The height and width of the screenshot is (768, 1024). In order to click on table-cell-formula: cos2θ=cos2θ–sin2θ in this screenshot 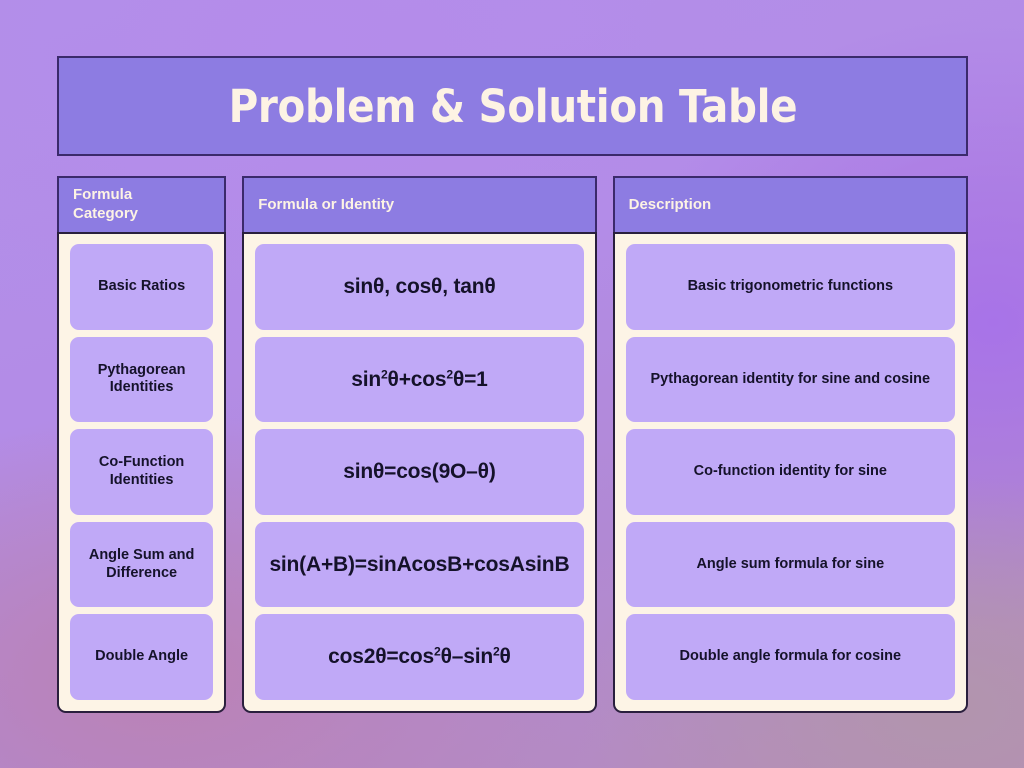, I will do `click(419, 657)`.